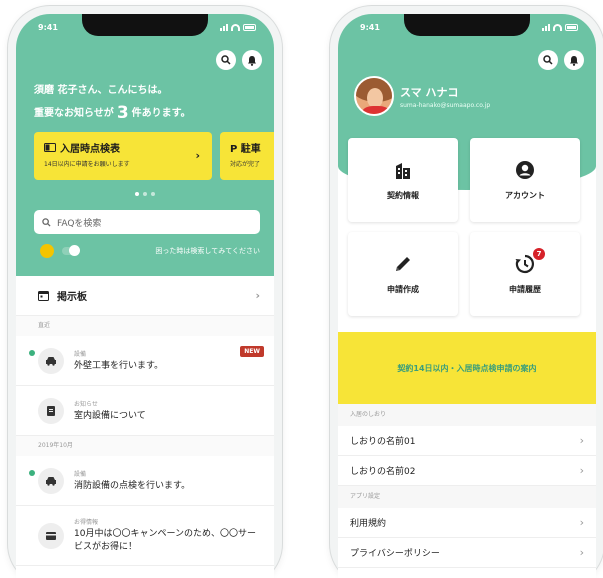  I want to click on guide-item: しおりの名前01 ›, so click(467, 441).